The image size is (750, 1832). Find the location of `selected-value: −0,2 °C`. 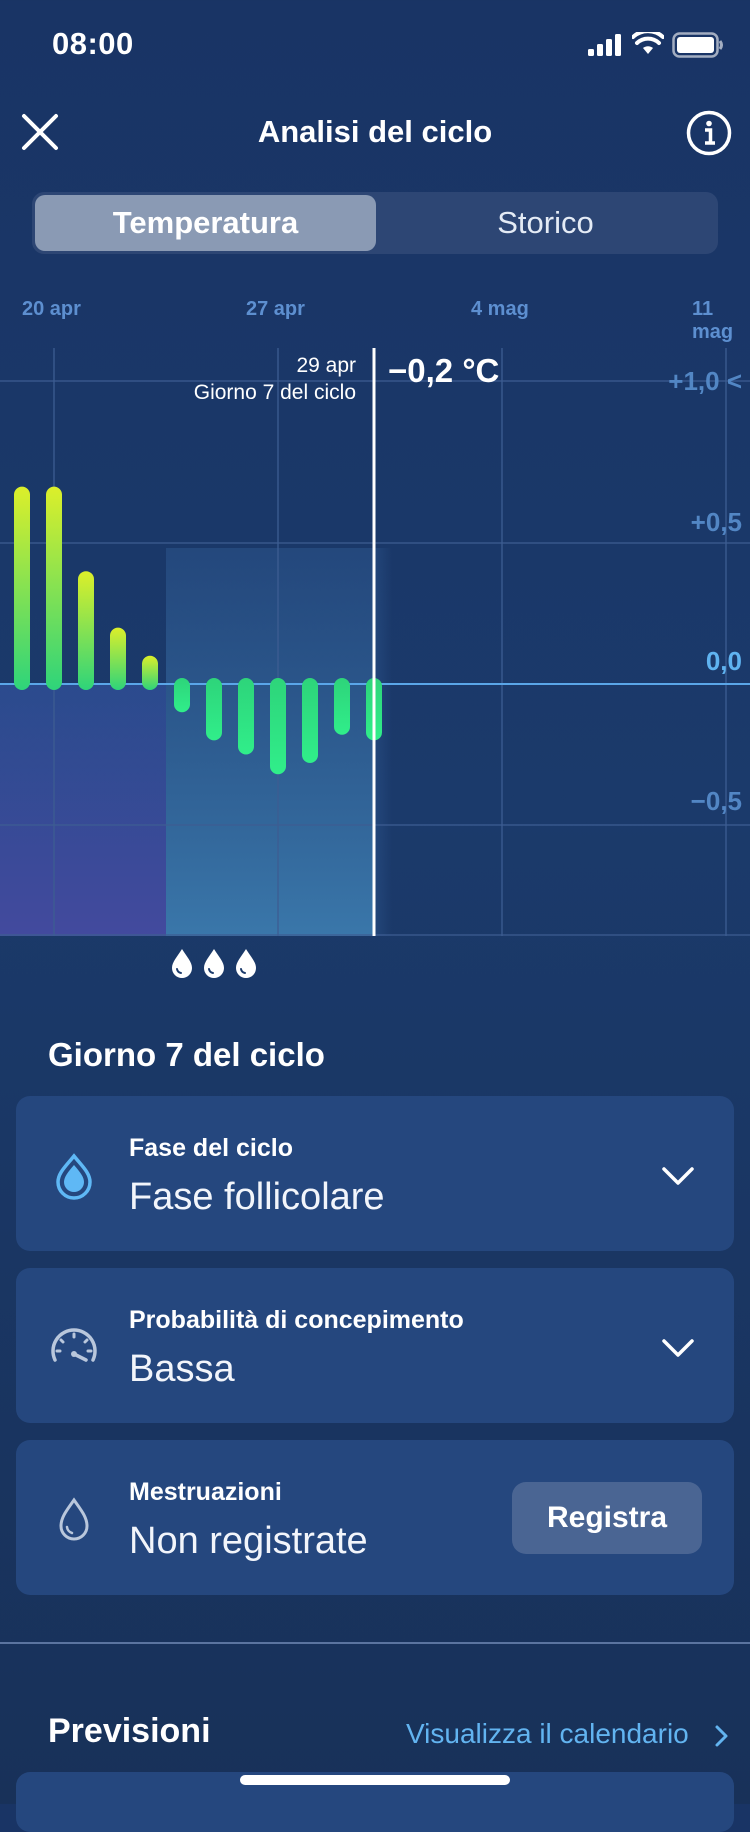

selected-value: −0,2 °C is located at coordinates (443, 370).